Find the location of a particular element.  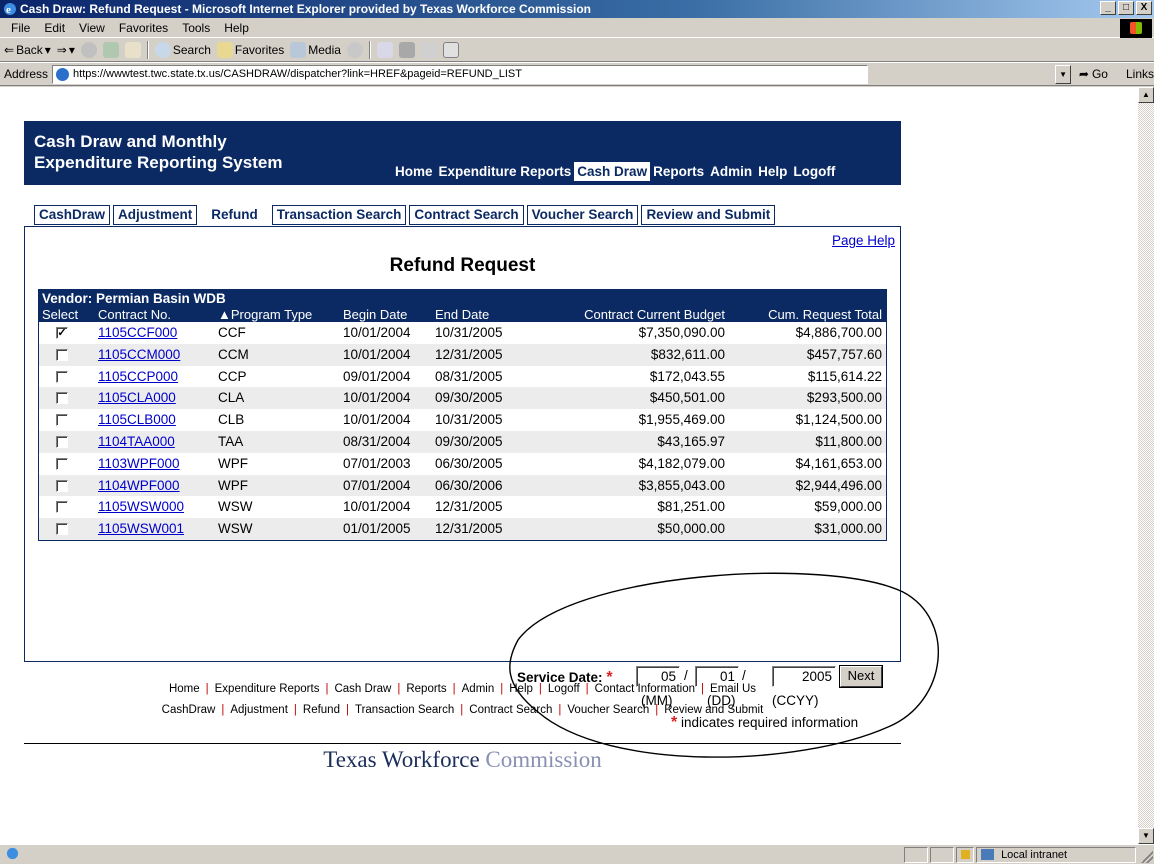

nav-help: Help is located at coordinates (772, 171).